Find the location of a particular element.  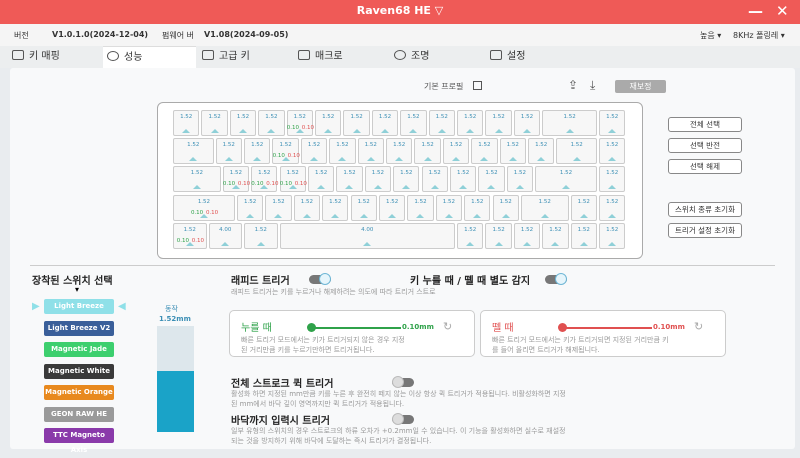

tab-advanced-keys: 고급 키 is located at coordinates (247, 57).